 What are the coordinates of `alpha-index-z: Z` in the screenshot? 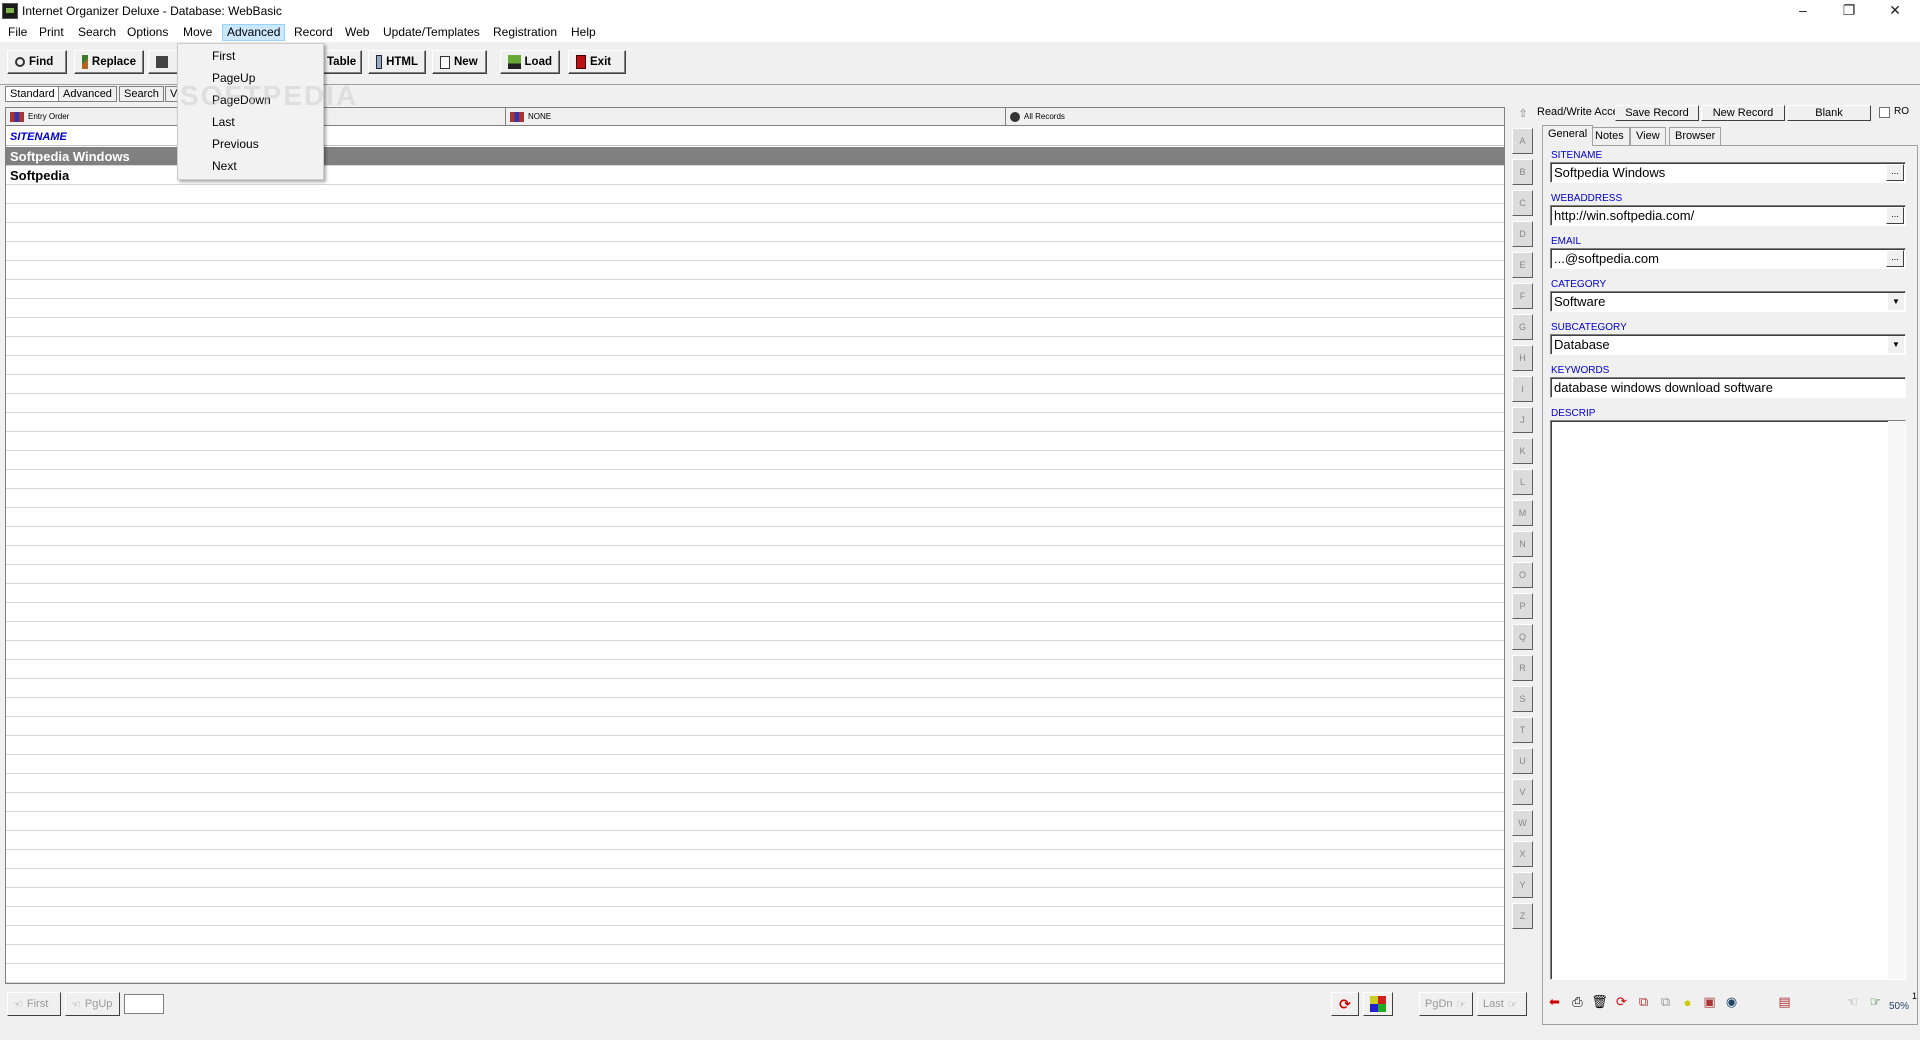 It's located at (1522, 916).